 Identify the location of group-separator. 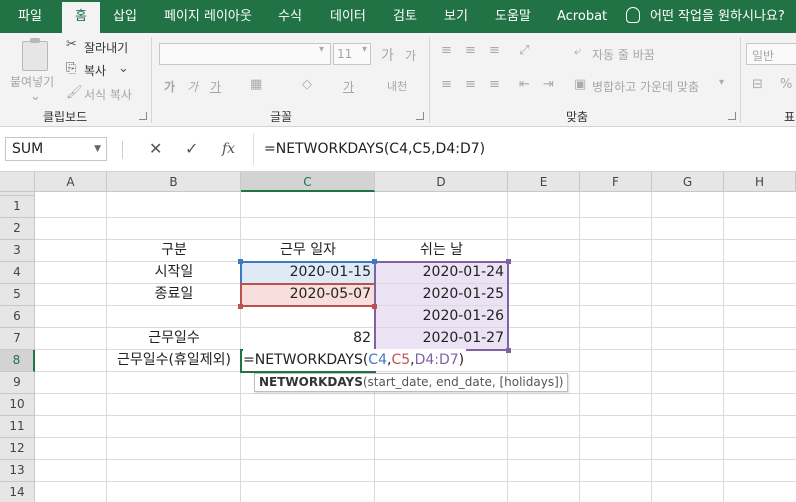
(740, 80).